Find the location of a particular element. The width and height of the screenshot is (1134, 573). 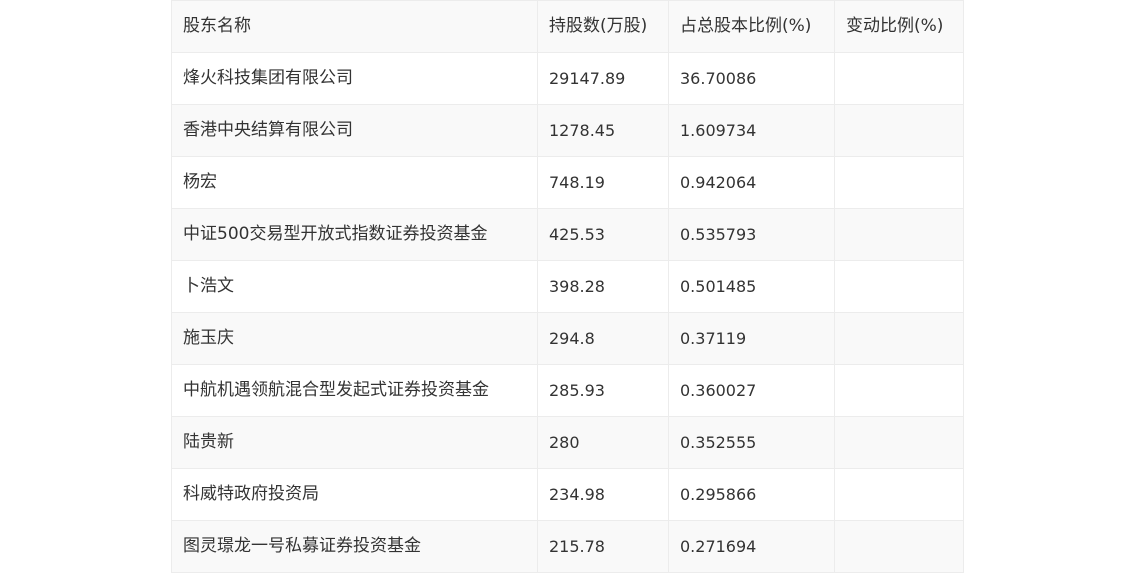

shares-held: 1278.45 is located at coordinates (603, 130).